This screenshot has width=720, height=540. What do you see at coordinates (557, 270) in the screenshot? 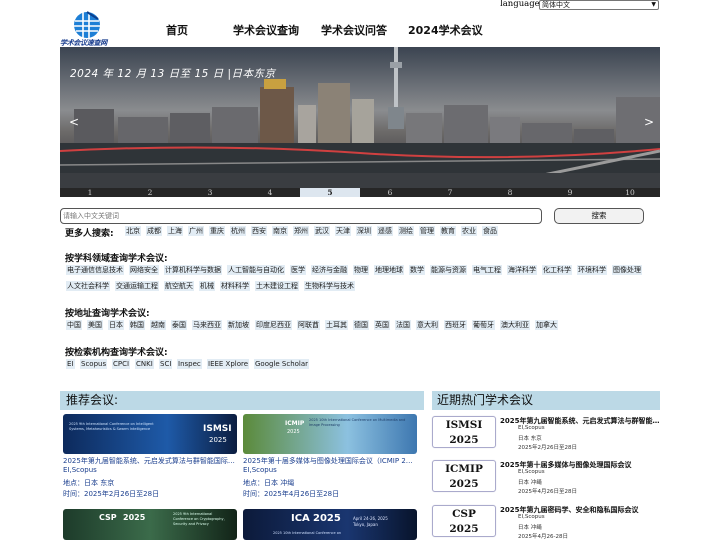
I see `field-tag: 化工科学` at bounding box center [557, 270].